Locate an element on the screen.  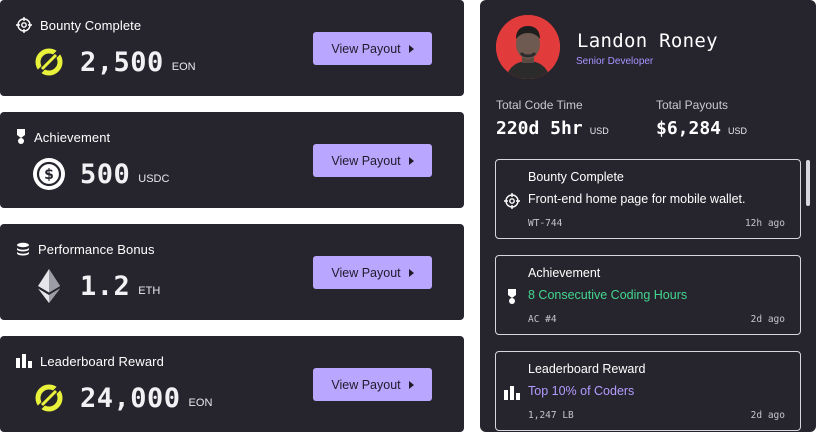
card-title: Performance Bonus is located at coordinates (96, 249).